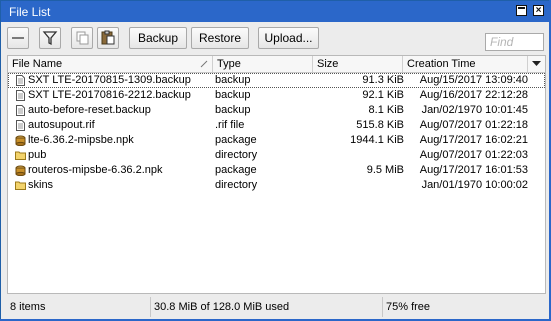  I want to click on minus-icon, so click(18, 38).